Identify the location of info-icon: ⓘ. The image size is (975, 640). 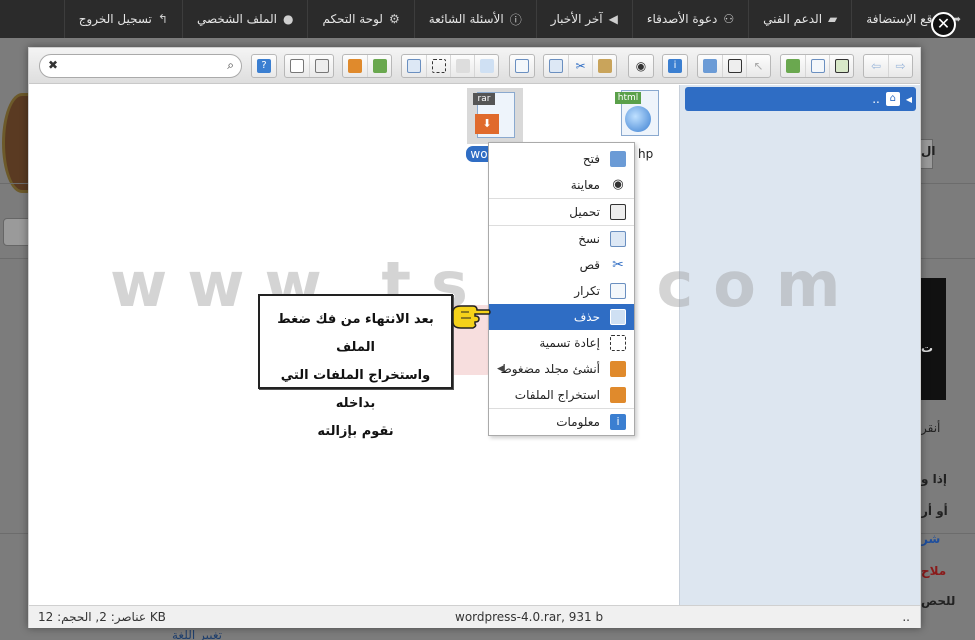
(515, 19).